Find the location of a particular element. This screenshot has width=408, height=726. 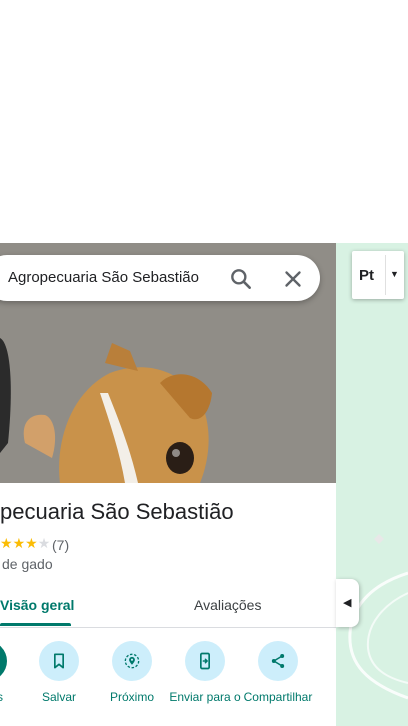

share-label: Compartilhar is located at coordinates (278, 697).